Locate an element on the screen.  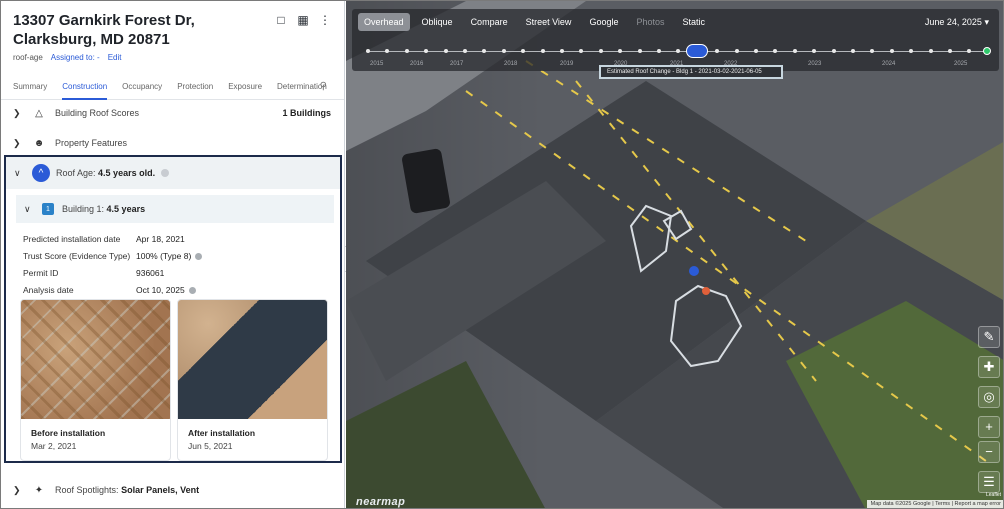
tab-construction: Construction is located at coordinates (85, 88).